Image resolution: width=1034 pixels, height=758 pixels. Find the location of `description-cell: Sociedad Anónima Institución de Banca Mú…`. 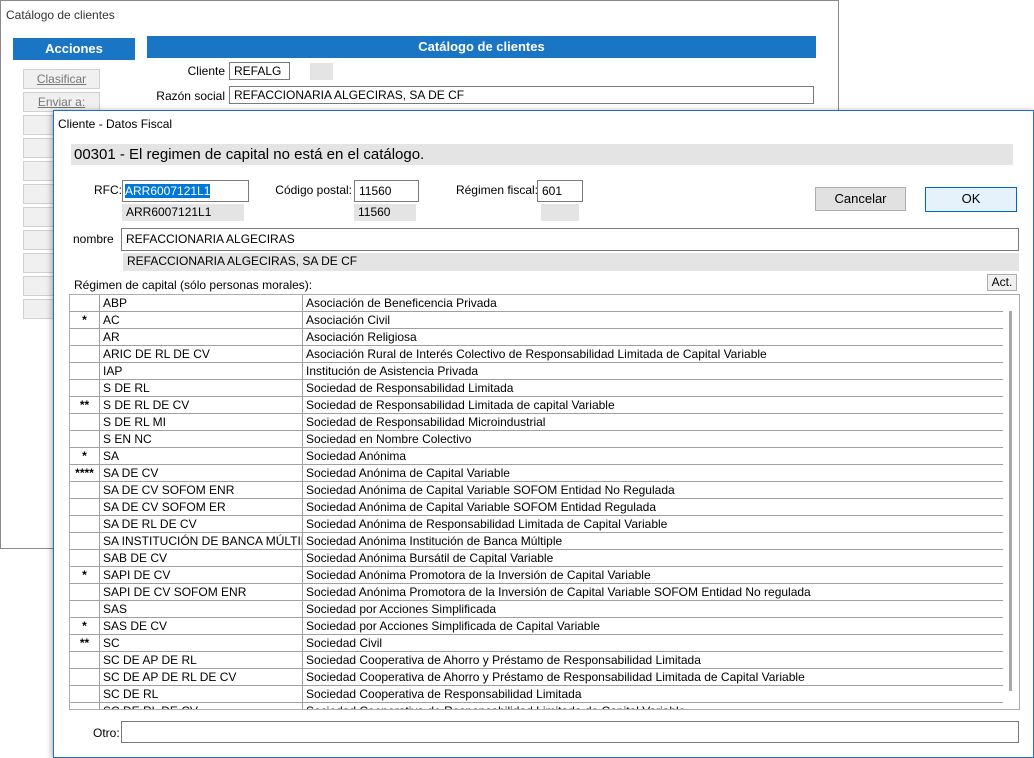

description-cell: Sociedad Anónima Institución de Banca Mú… is located at coordinates (434, 541).